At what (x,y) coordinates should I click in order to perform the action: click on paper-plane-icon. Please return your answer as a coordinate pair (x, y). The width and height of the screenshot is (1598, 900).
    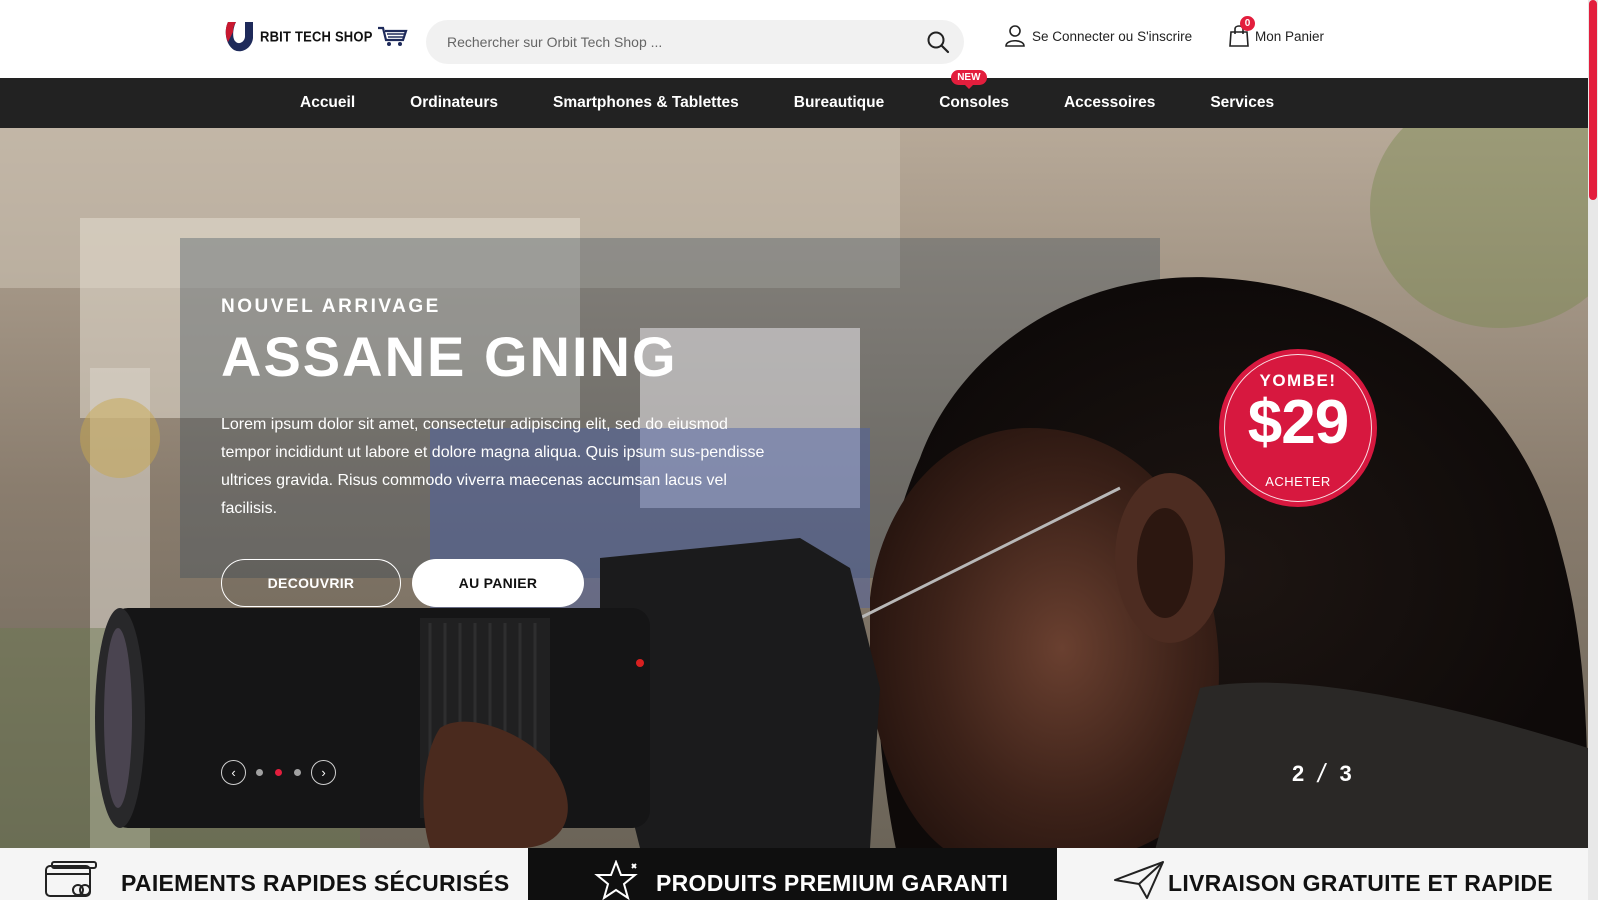
    Looking at the image, I should click on (1139, 880).